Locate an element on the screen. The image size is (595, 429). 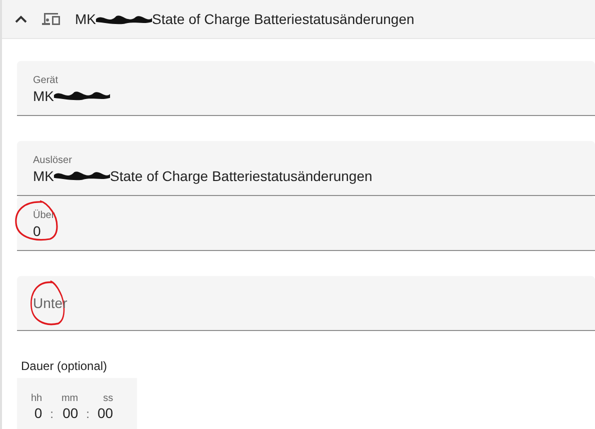
field-label: Auslöser is located at coordinates (53, 160).